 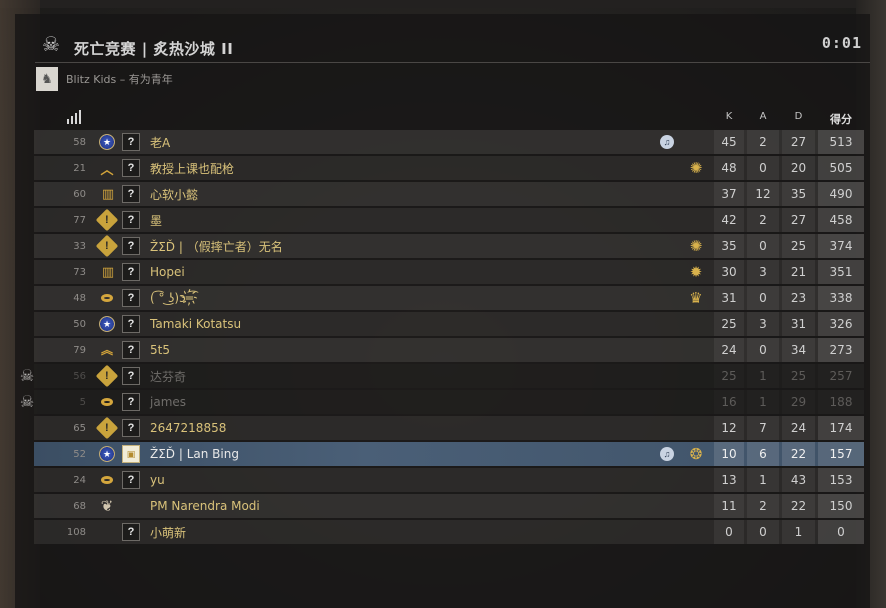 What do you see at coordinates (79, 428) in the screenshot?
I see `player-ping: 65` at bounding box center [79, 428].